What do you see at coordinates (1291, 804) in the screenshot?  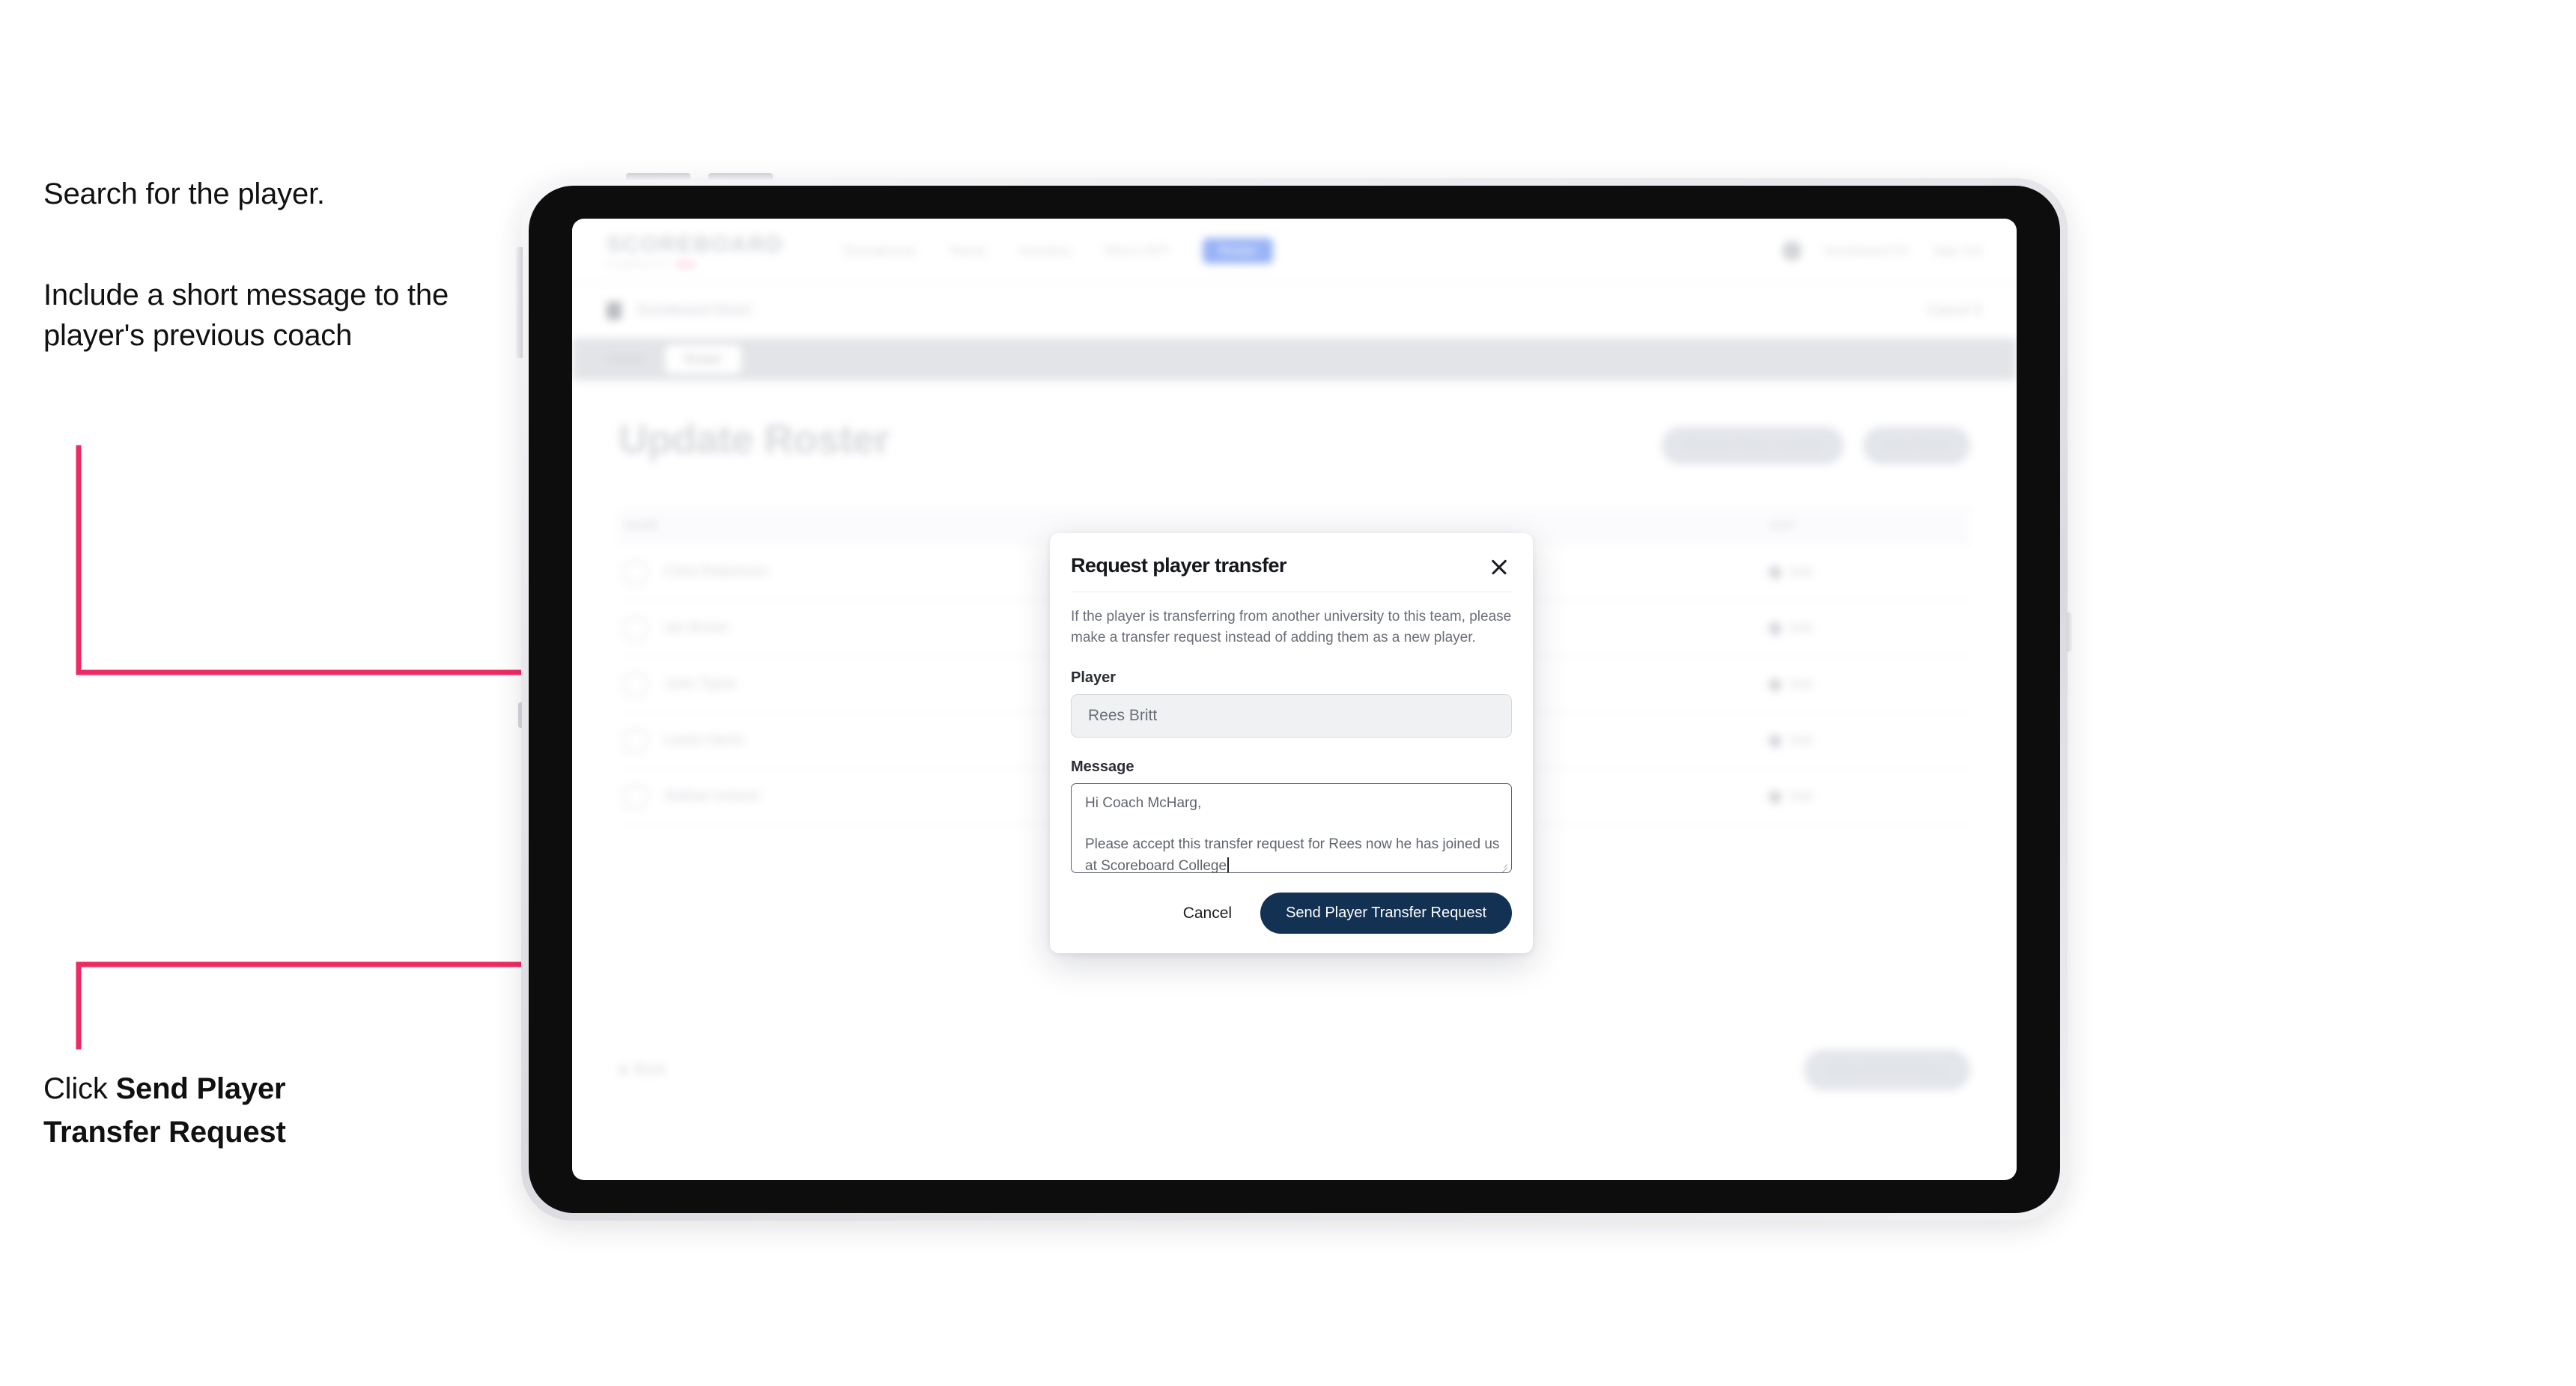 I see `message-line-1: Hi Coach McHarg,` at bounding box center [1291, 804].